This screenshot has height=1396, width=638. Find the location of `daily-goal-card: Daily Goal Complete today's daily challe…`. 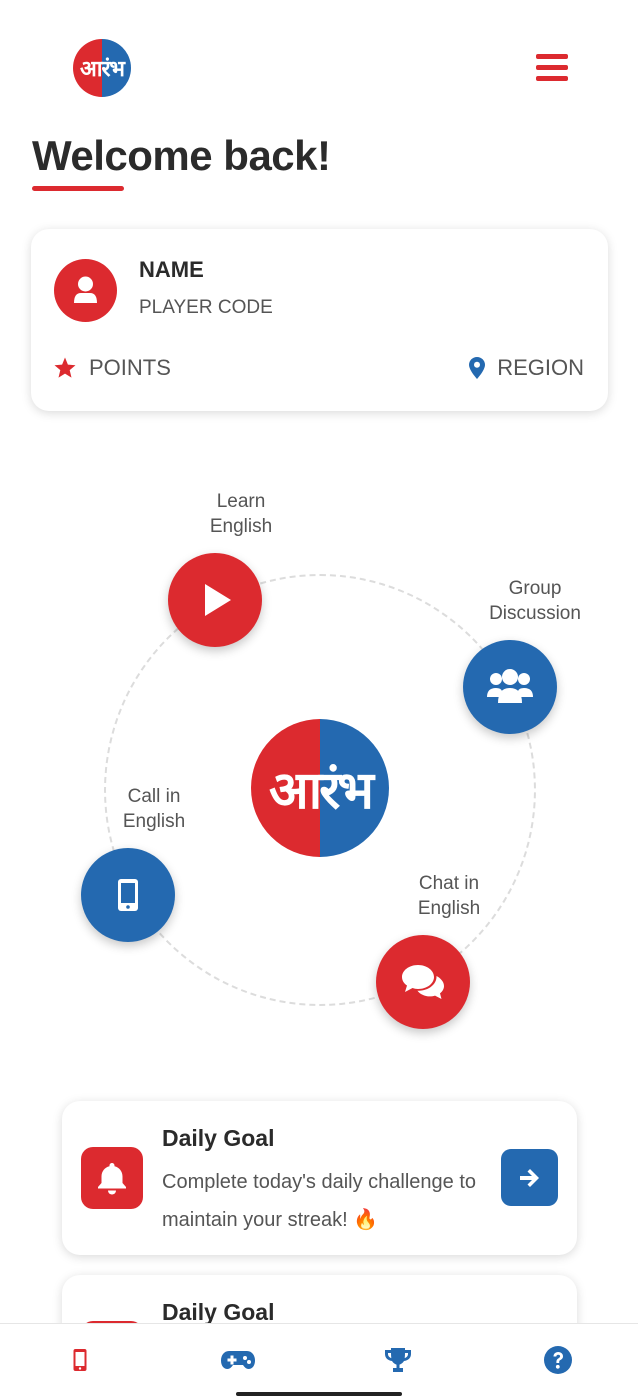

daily-goal-card: Daily Goal Complete today's daily challe… is located at coordinates (319, 1178).